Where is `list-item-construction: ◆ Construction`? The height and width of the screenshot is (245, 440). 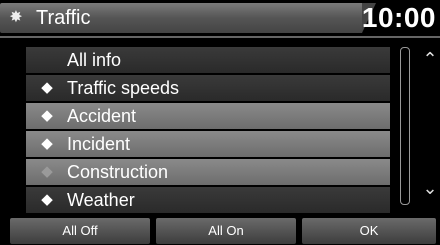 list-item-construction: ◆ Construction is located at coordinates (208, 172).